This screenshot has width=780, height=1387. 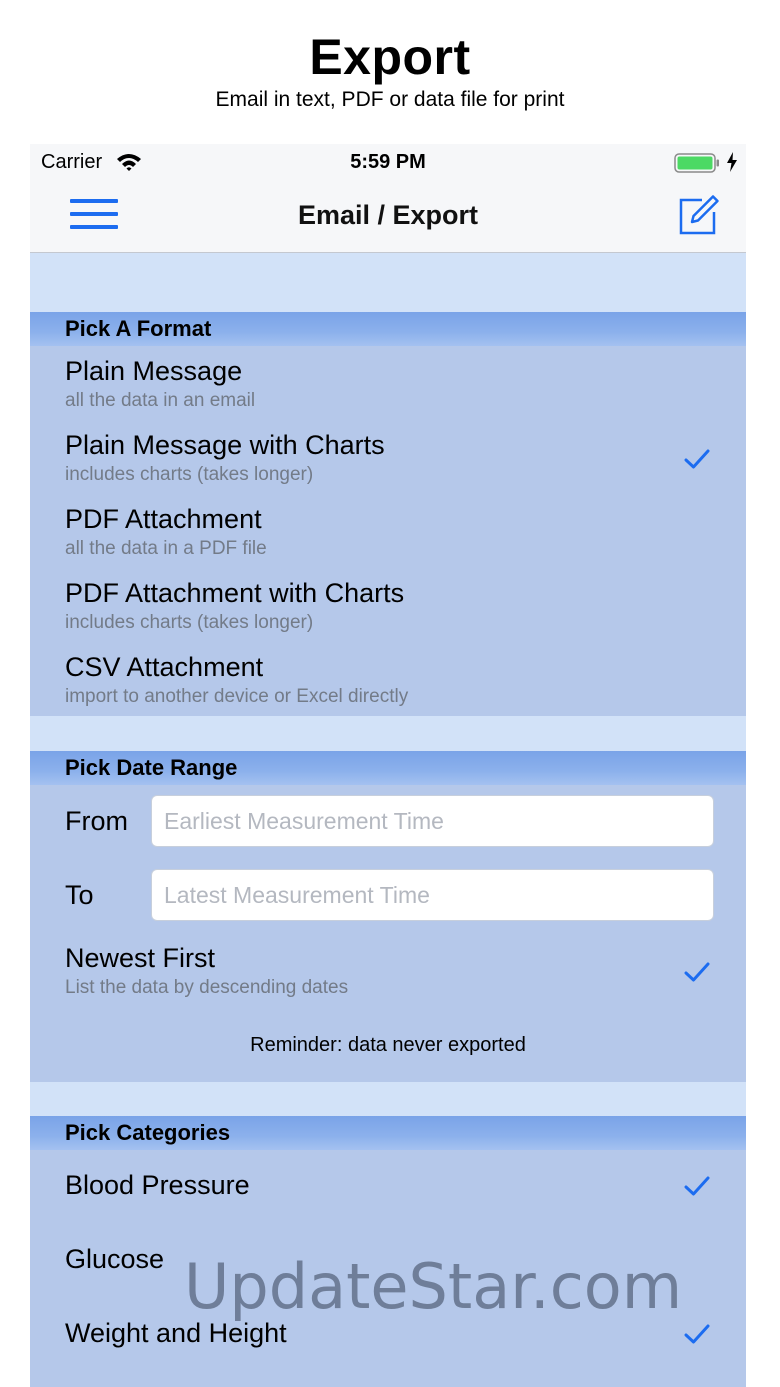 I want to click on charging-icon, so click(x=732, y=164).